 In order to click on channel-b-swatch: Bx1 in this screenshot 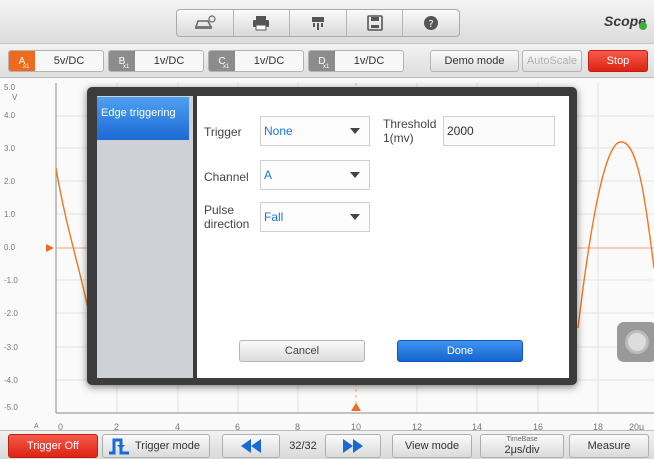, I will do `click(122, 61)`.